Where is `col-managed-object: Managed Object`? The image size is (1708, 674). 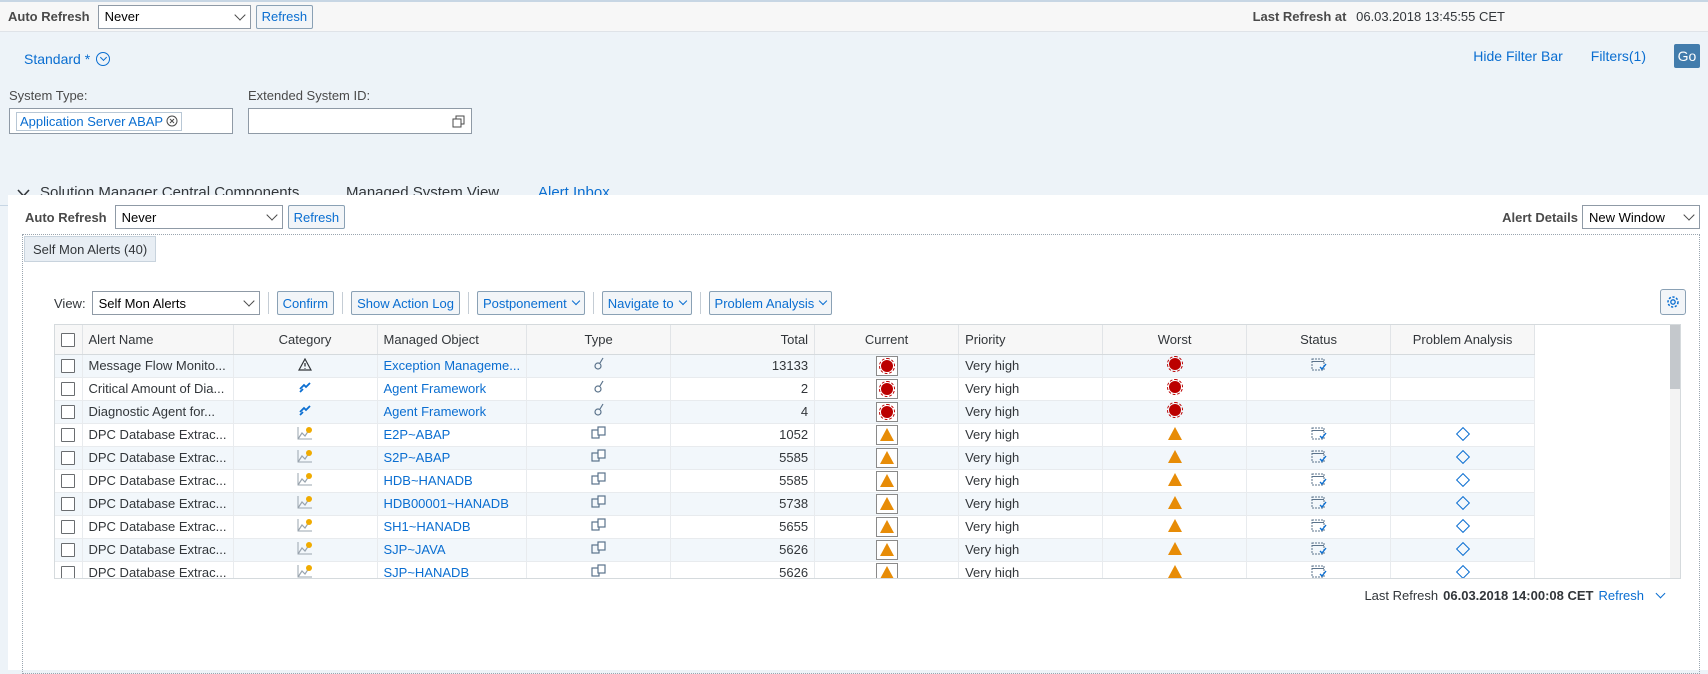
col-managed-object: Managed Object is located at coordinates (452, 340).